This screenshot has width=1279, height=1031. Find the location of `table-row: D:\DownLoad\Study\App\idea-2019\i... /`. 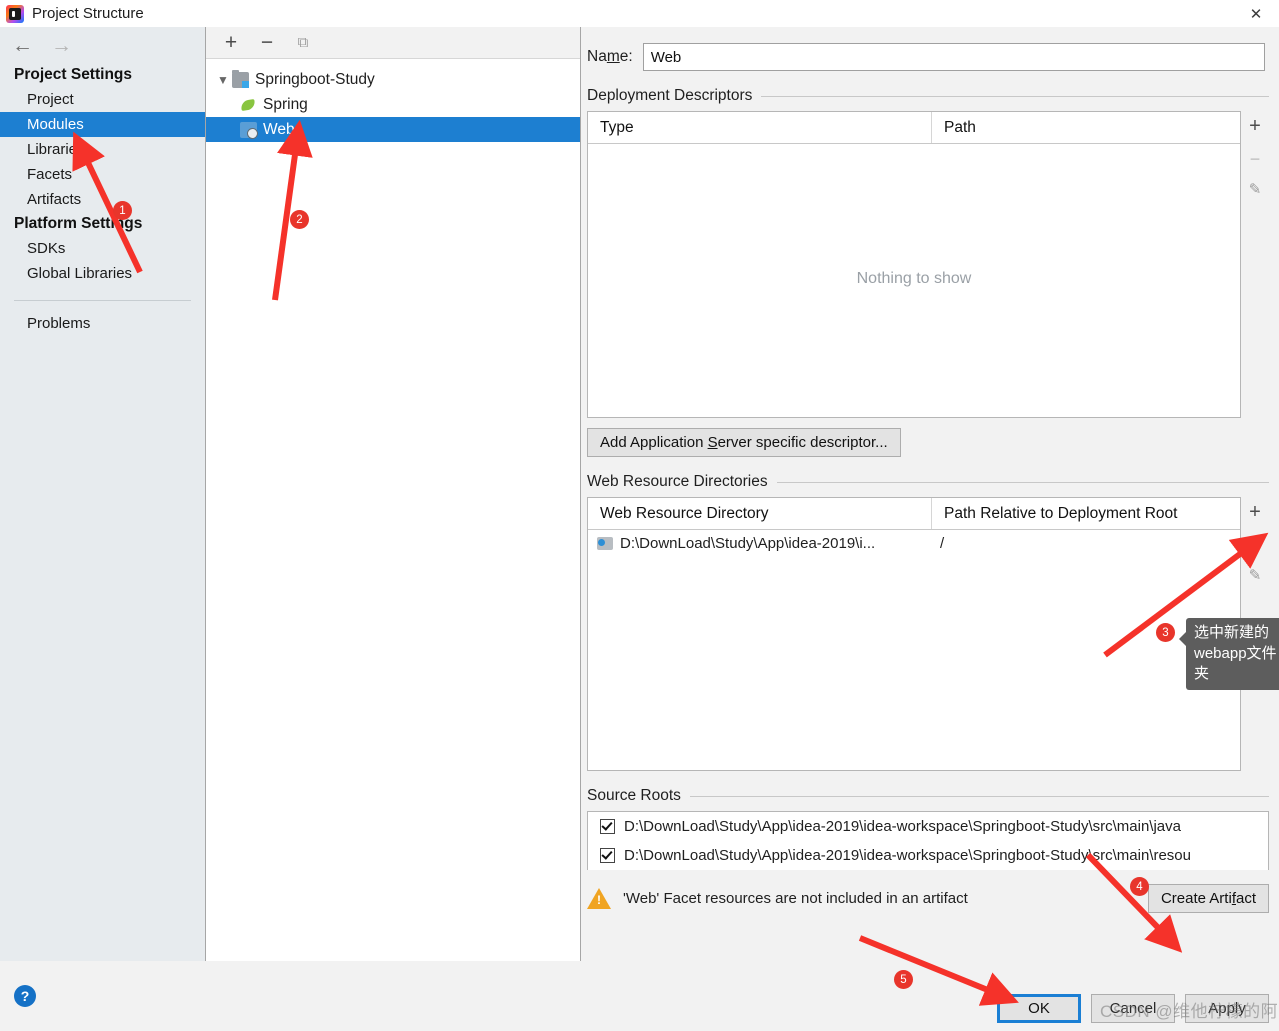

table-row: D:\DownLoad\Study\App\idea-2019\i... / is located at coordinates (914, 543).